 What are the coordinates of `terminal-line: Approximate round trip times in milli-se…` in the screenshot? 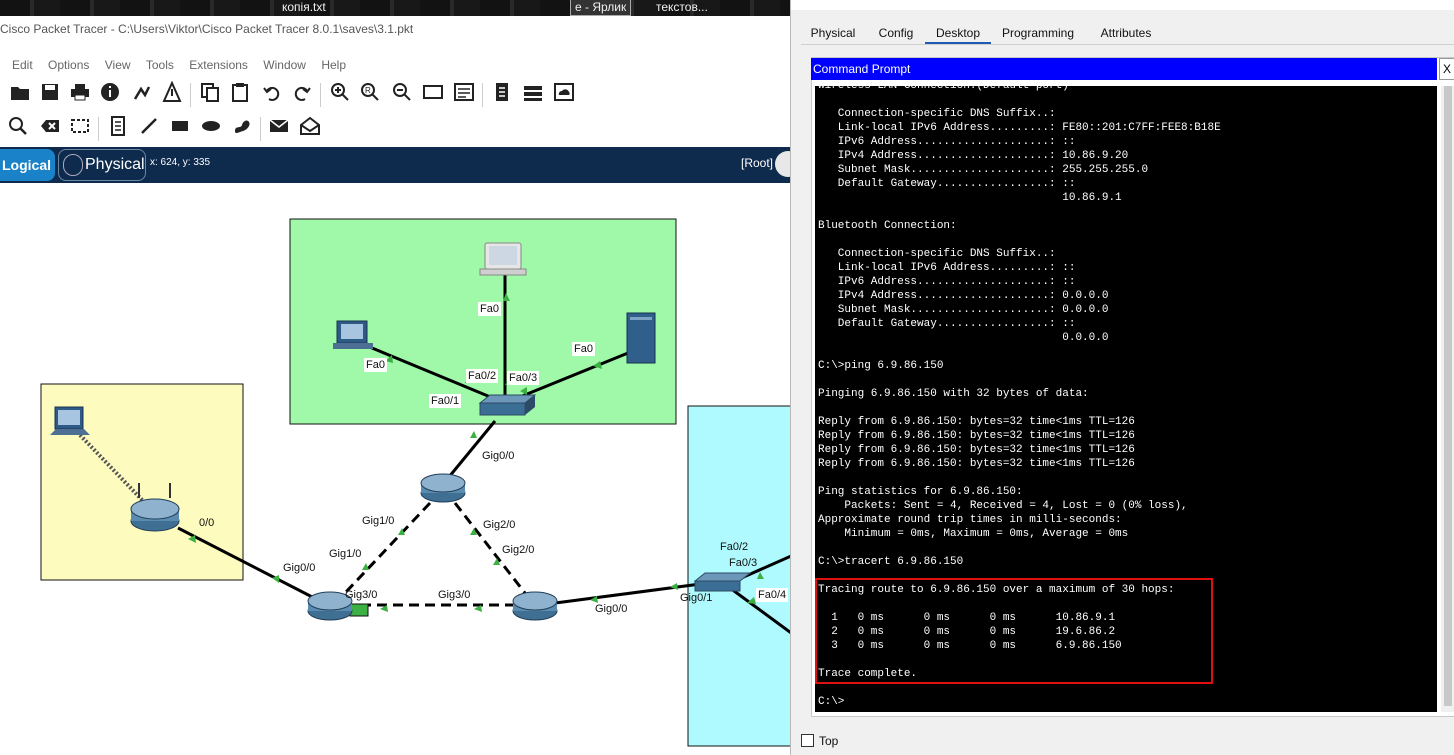 It's located at (970, 520).